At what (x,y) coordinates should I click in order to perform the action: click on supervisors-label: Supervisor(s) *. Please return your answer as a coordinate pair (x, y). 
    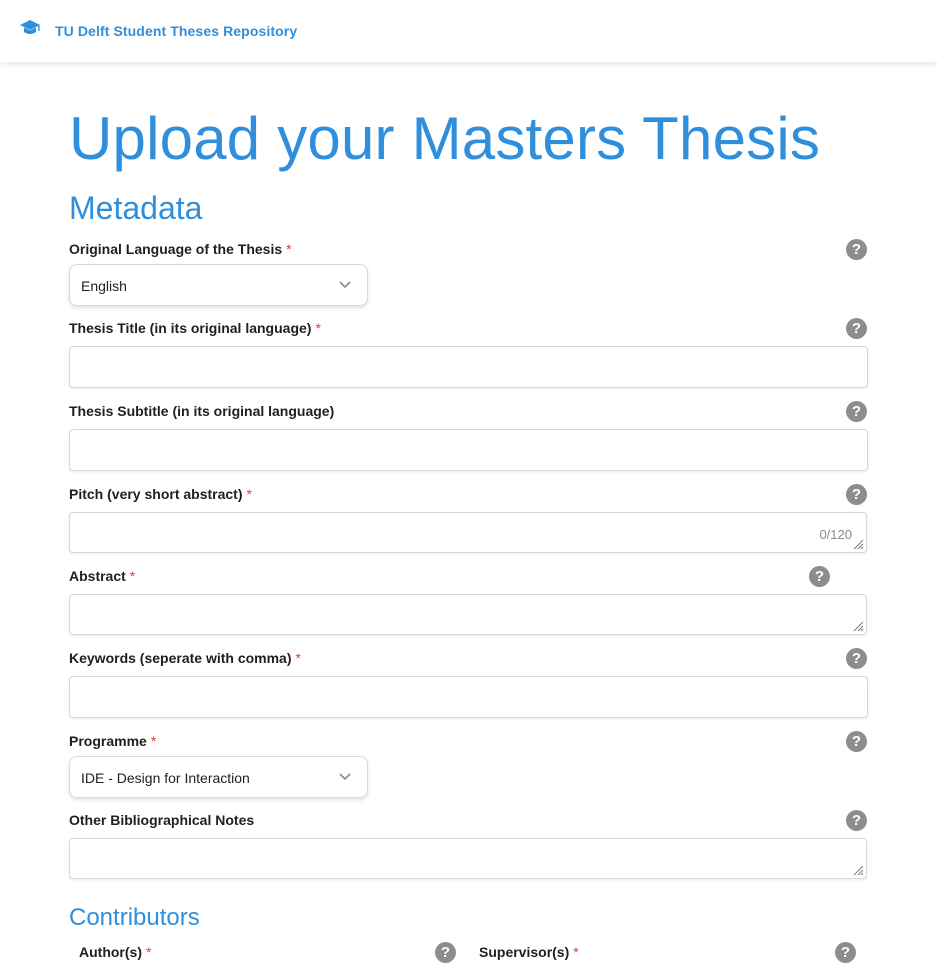
    Looking at the image, I should click on (529, 952).